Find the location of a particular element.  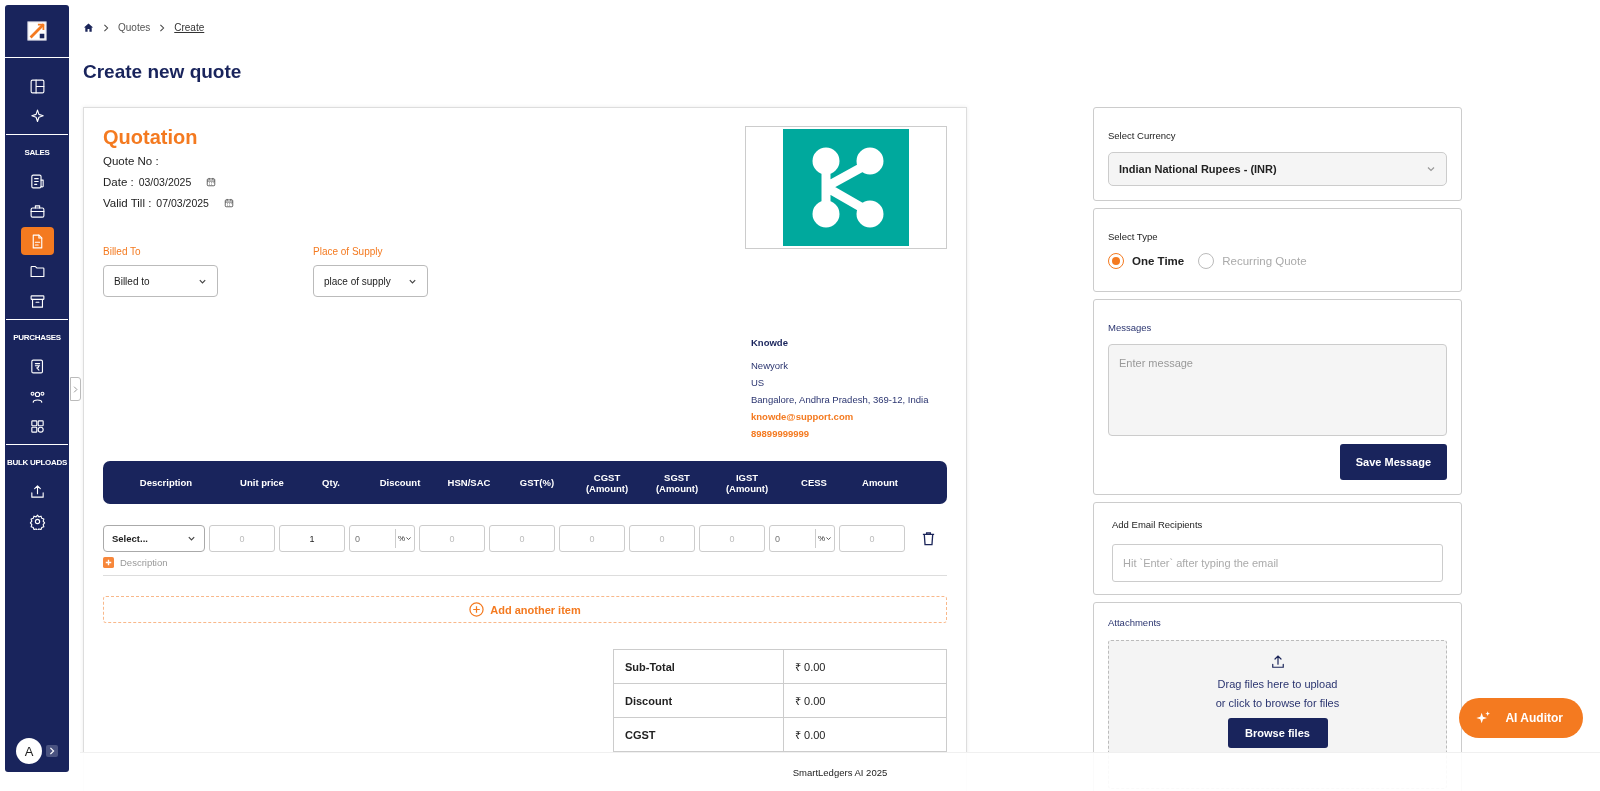

quote-number-label: Quote No : is located at coordinates (131, 161).